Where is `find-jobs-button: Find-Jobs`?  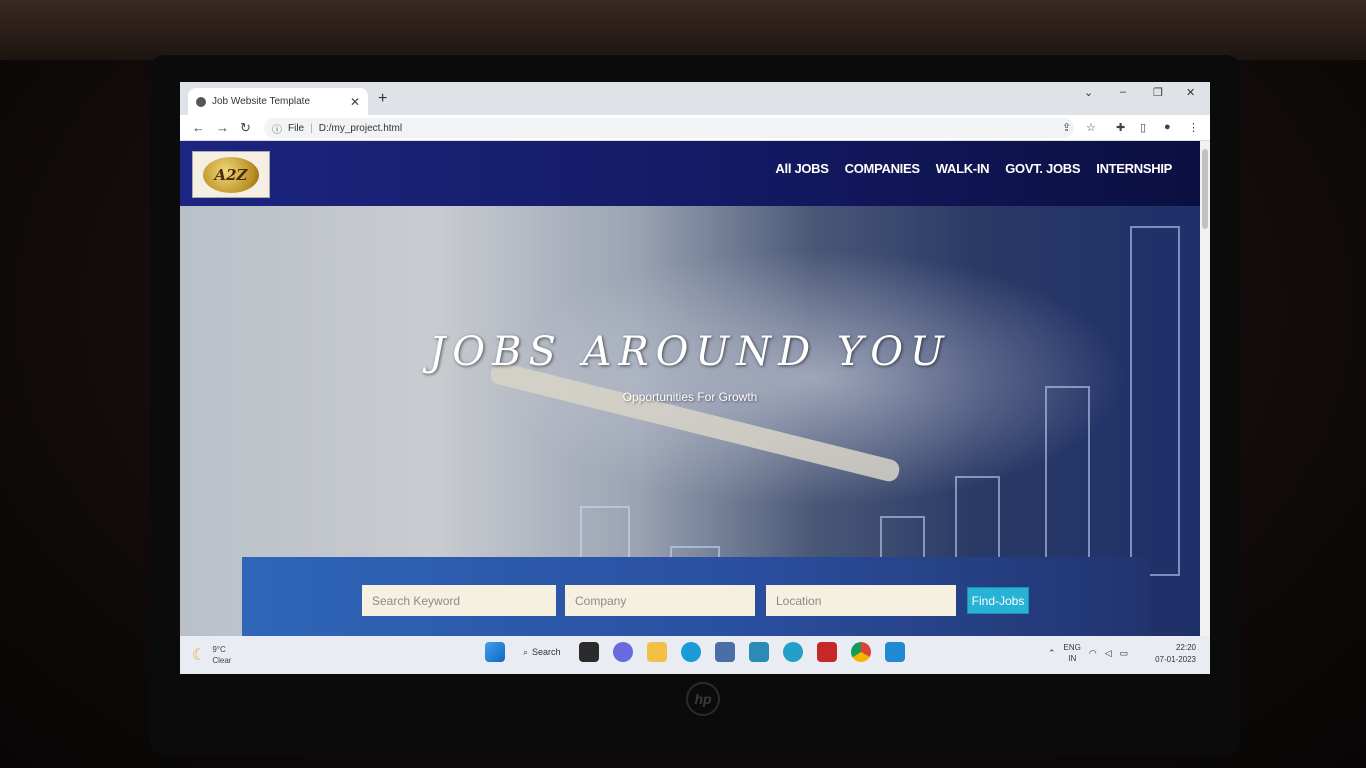
find-jobs-button: Find-Jobs is located at coordinates (998, 600).